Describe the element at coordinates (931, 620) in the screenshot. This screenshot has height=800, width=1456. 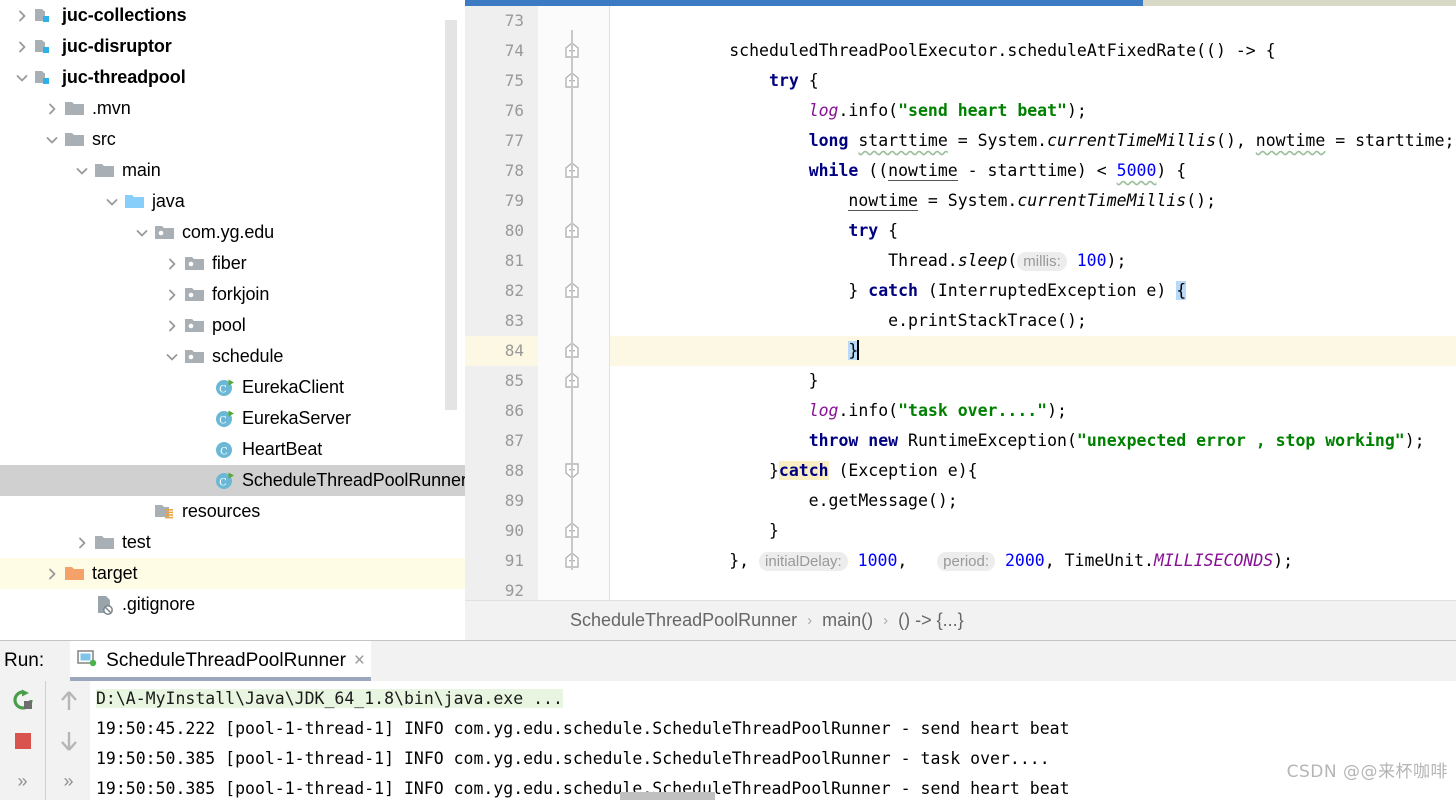
I see `breadcrumb-item: () -> {...}` at that location.